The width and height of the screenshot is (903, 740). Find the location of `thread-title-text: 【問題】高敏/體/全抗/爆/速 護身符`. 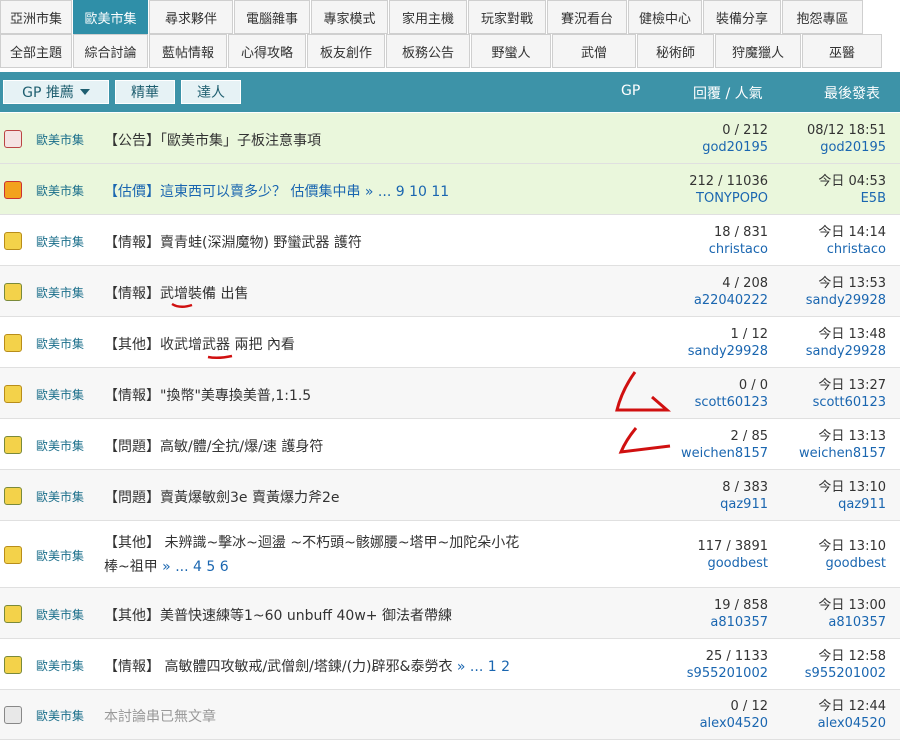

thread-title-text: 【問題】高敏/體/全抗/爆/速 護身符 is located at coordinates (213, 447).